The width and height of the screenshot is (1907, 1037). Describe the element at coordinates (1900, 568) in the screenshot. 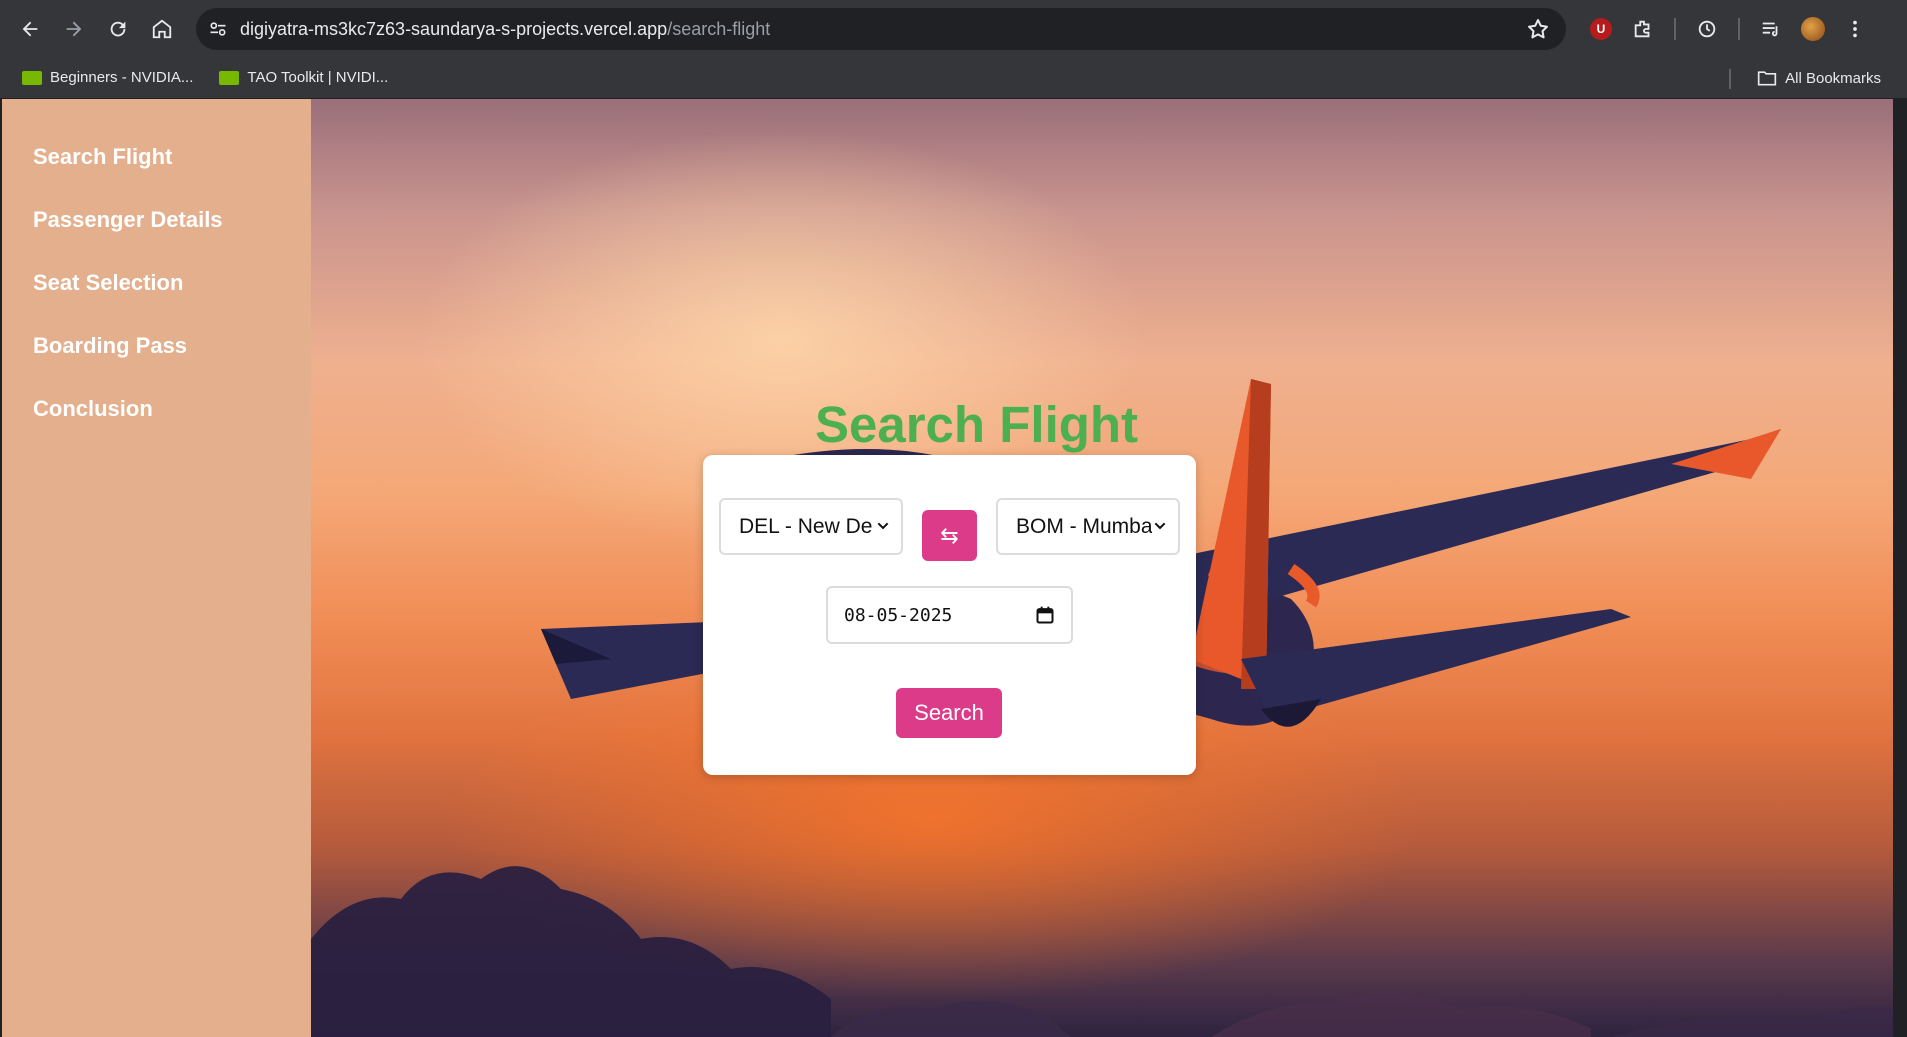

I see `window-edge` at that location.